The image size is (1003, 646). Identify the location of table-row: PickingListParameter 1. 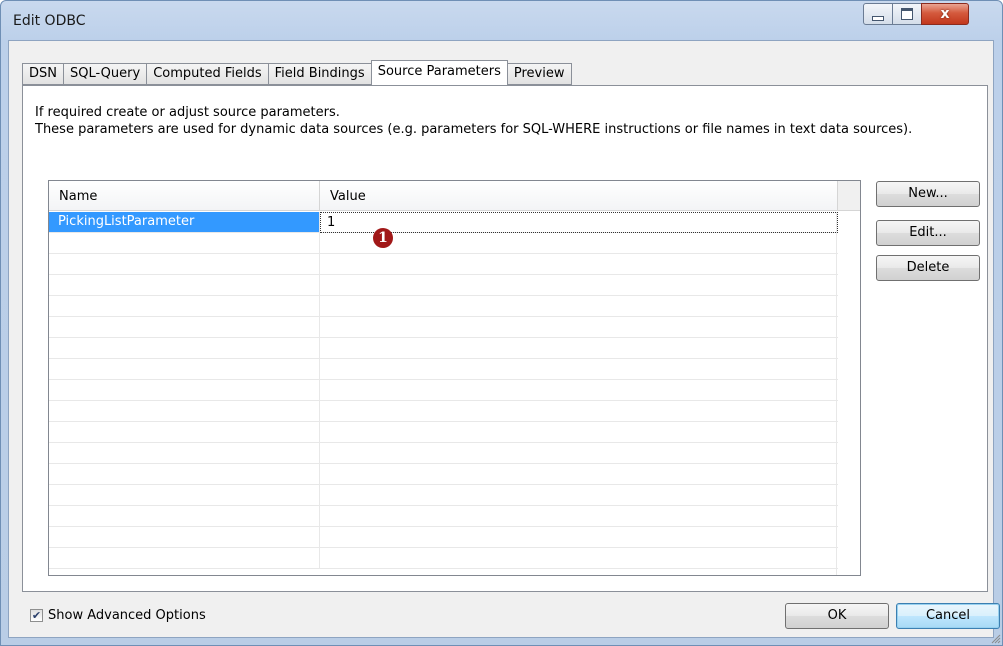
(443, 222).